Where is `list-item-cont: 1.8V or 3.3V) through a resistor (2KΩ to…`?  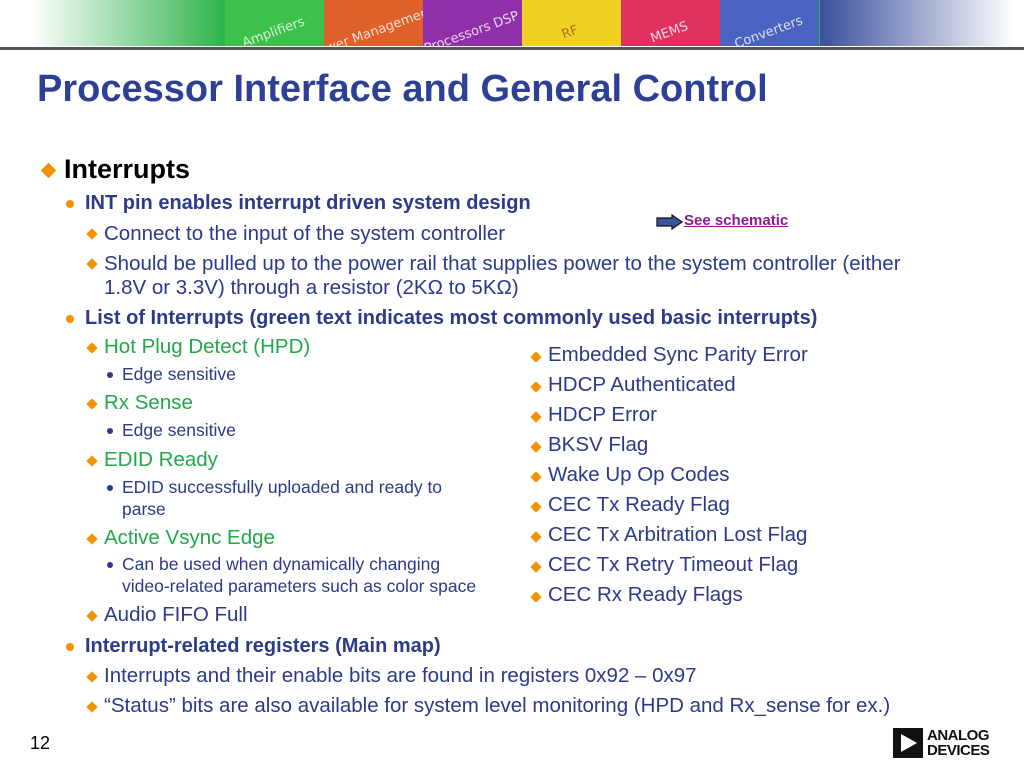
list-item-cont: 1.8V or 3.3V) through a resistor (2KΩ to… is located at coordinates (311, 287).